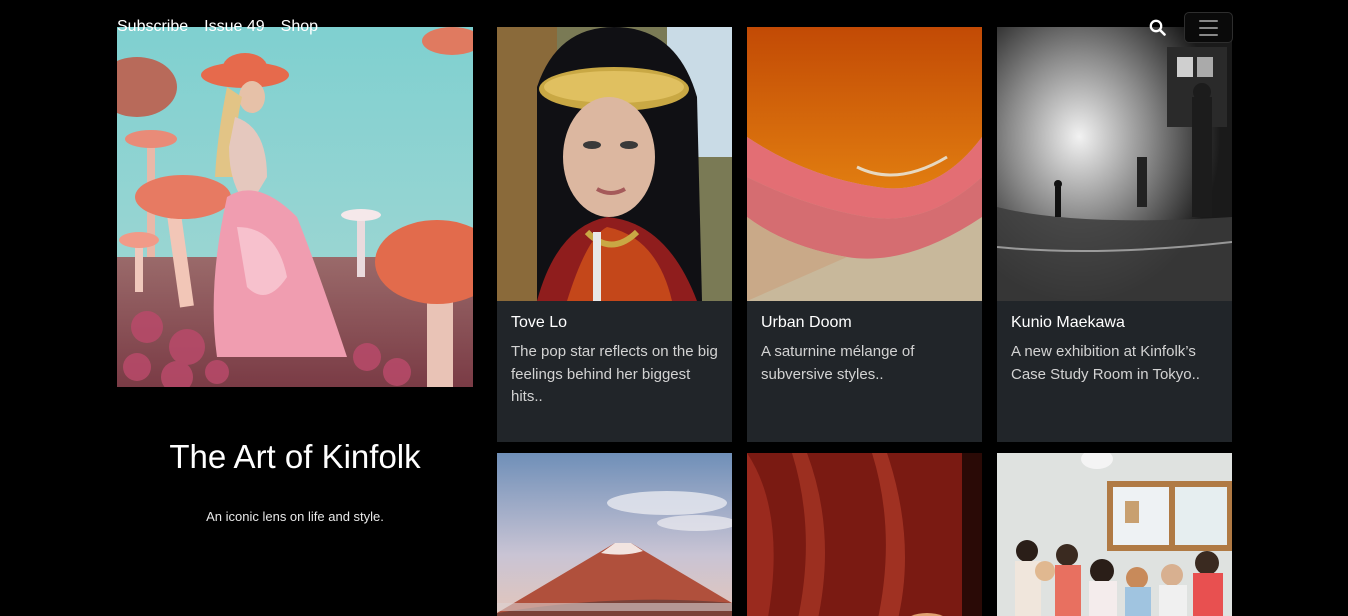 This screenshot has width=1348, height=616. Describe the element at coordinates (1114, 322) in the screenshot. I see `card-title: Kunio Maekawa` at that location.